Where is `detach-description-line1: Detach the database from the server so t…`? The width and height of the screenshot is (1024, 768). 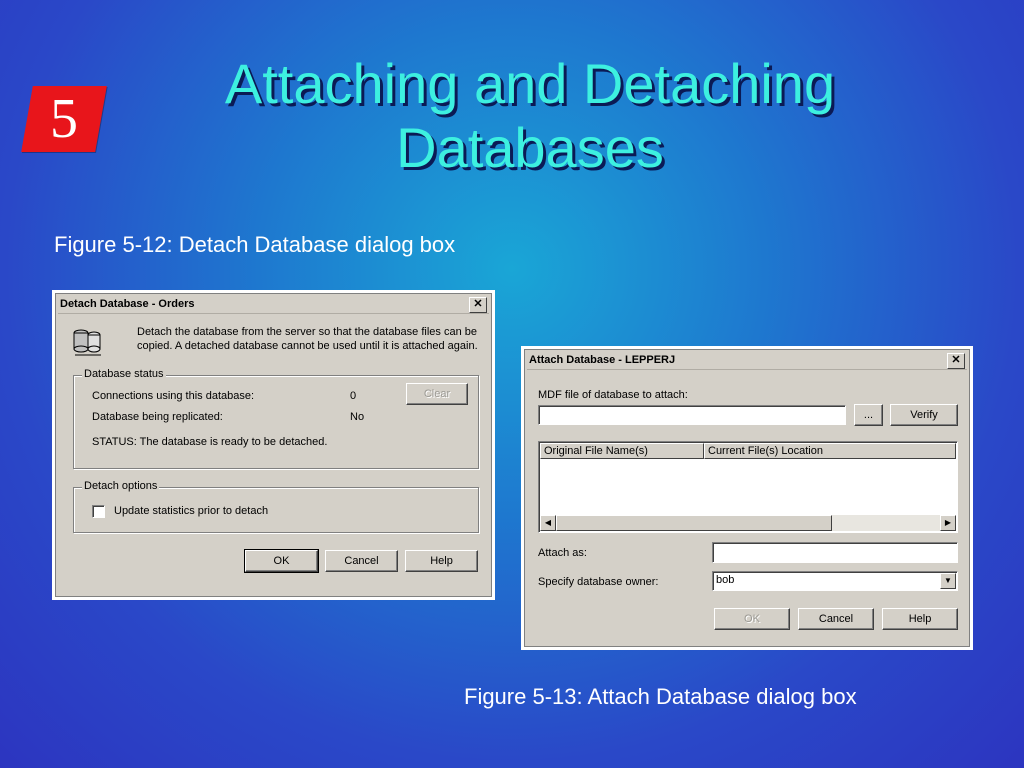 detach-description-line1: Detach the database from the server so t… is located at coordinates (307, 332).